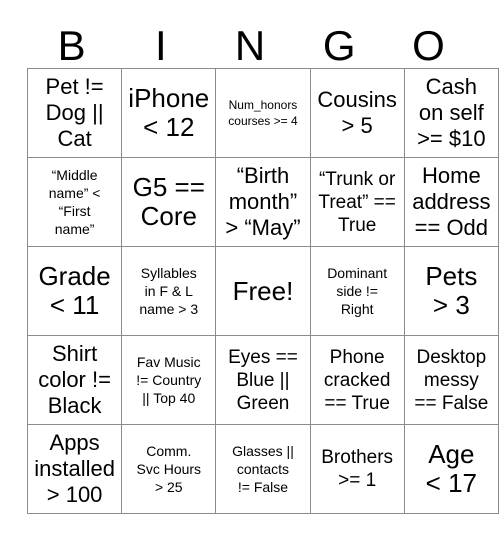 Image resolution: width=500 pixels, height=544 pixels. Describe the element at coordinates (71, 45) in the screenshot. I see `bingo-header-letter-b: B` at that location.